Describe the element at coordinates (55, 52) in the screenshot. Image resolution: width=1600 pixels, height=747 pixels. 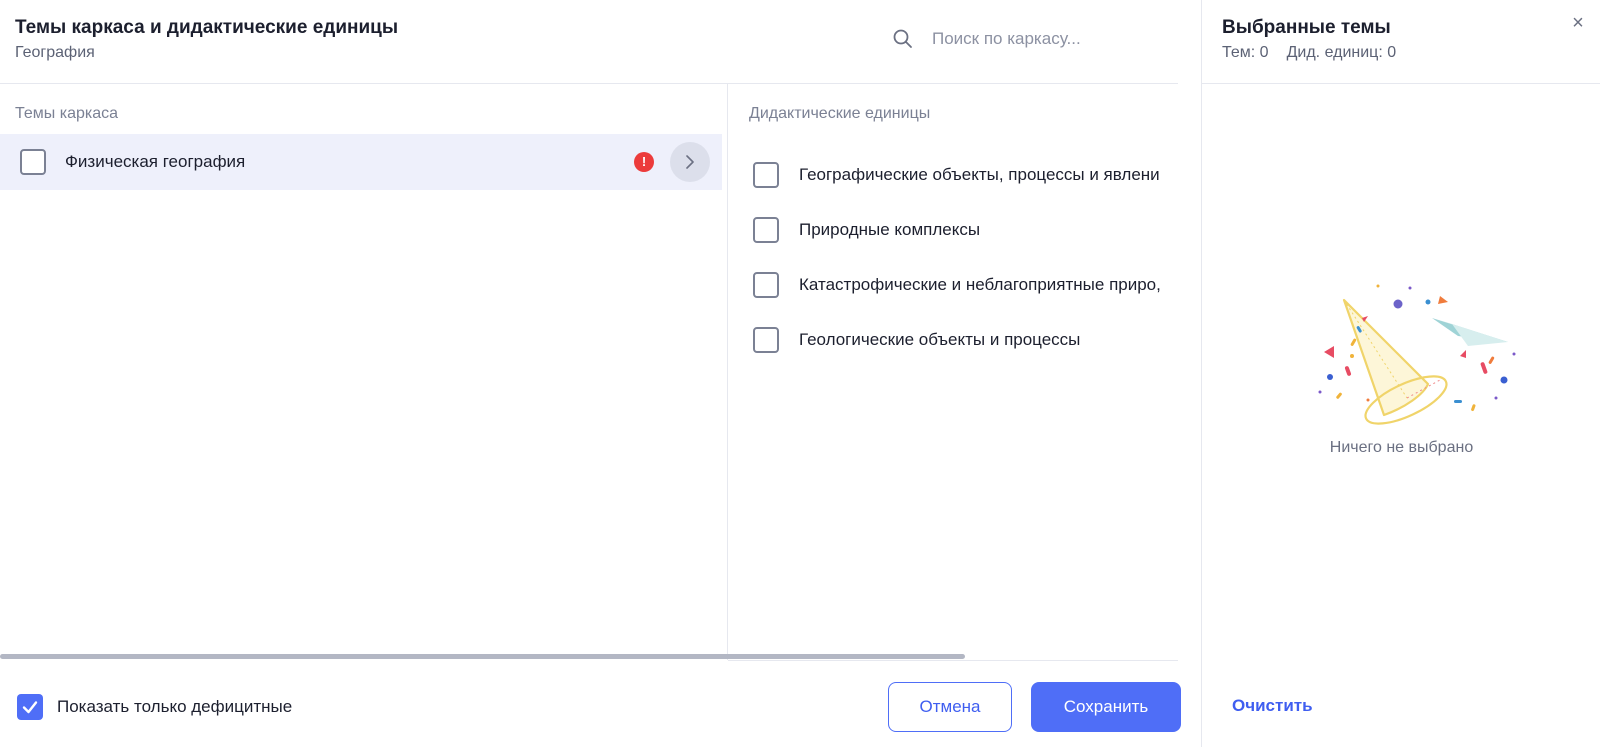
I see `dialog-subtitle: География` at that location.